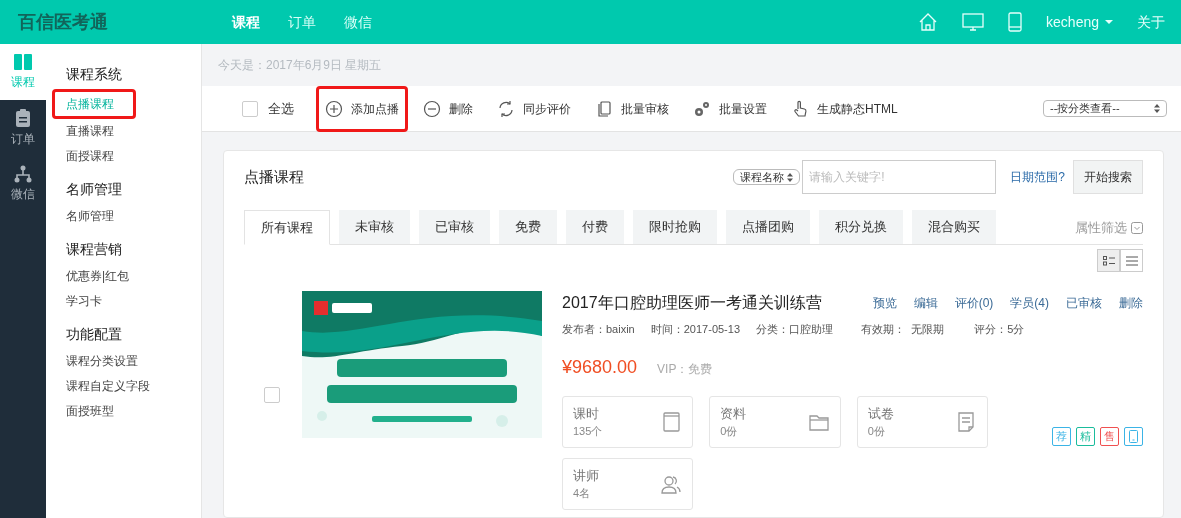 The width and height of the screenshot is (1181, 518). I want to click on sidebar-item: 课程分类设置, so click(133, 361).